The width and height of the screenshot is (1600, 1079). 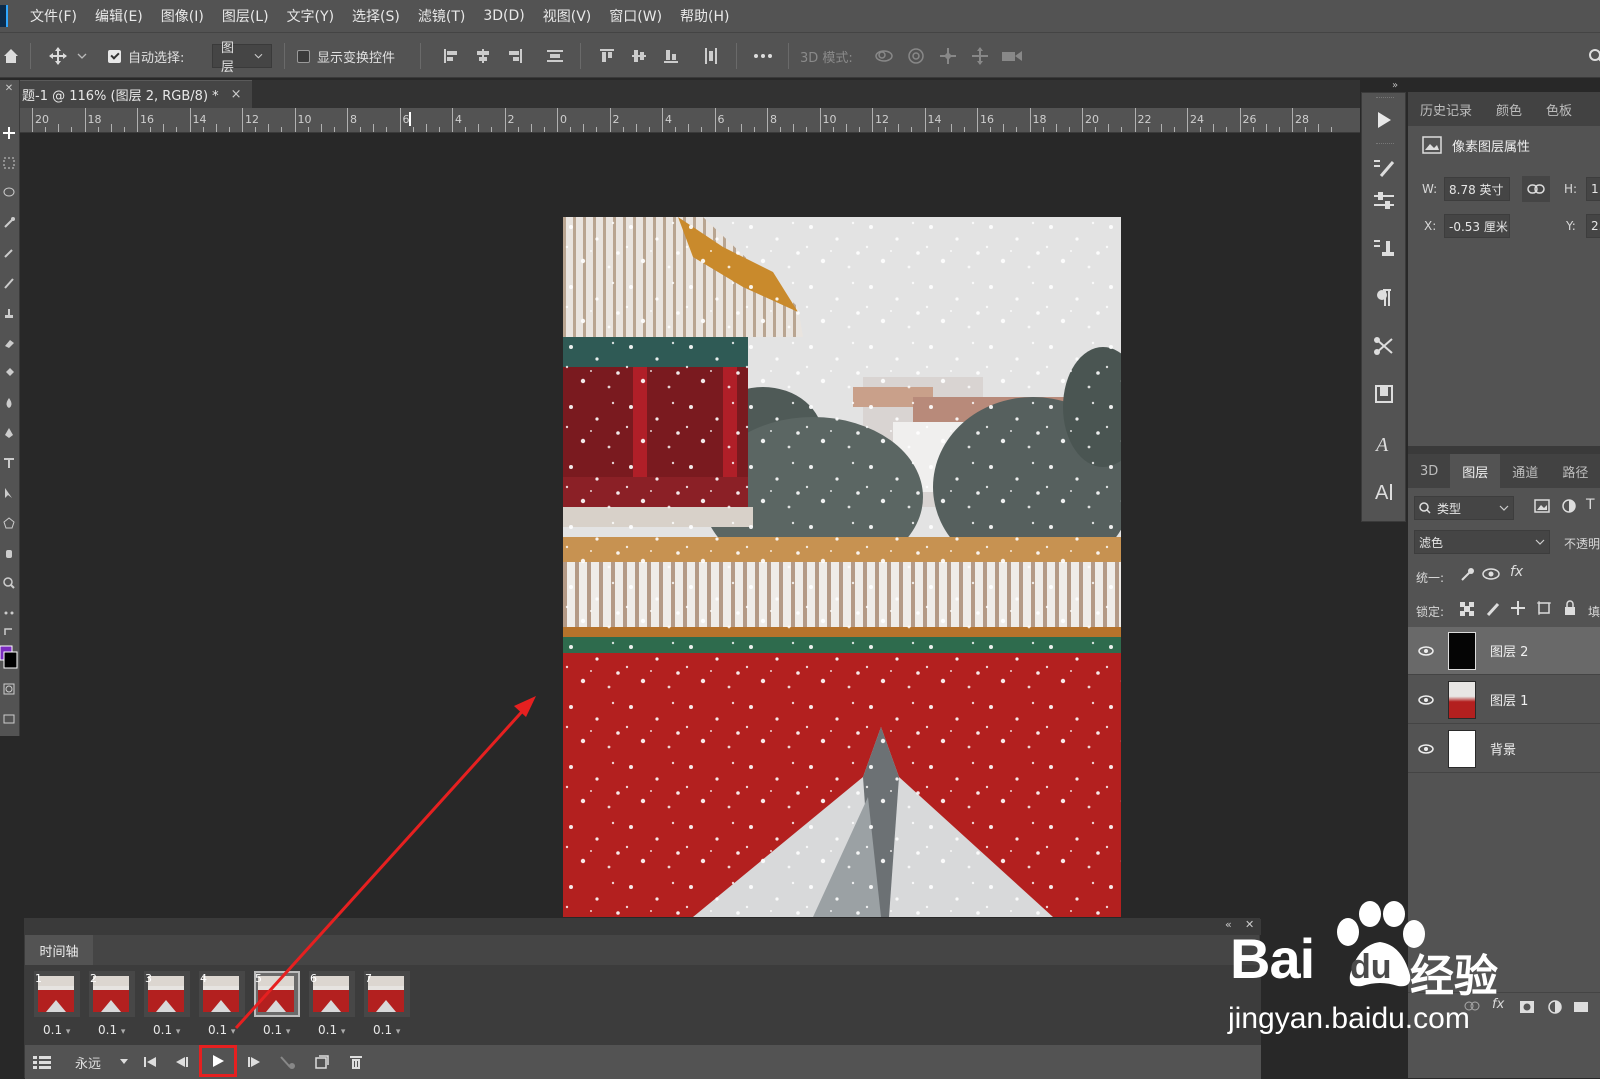 I want to click on lock-artboard-icon, so click(x=1544, y=608).